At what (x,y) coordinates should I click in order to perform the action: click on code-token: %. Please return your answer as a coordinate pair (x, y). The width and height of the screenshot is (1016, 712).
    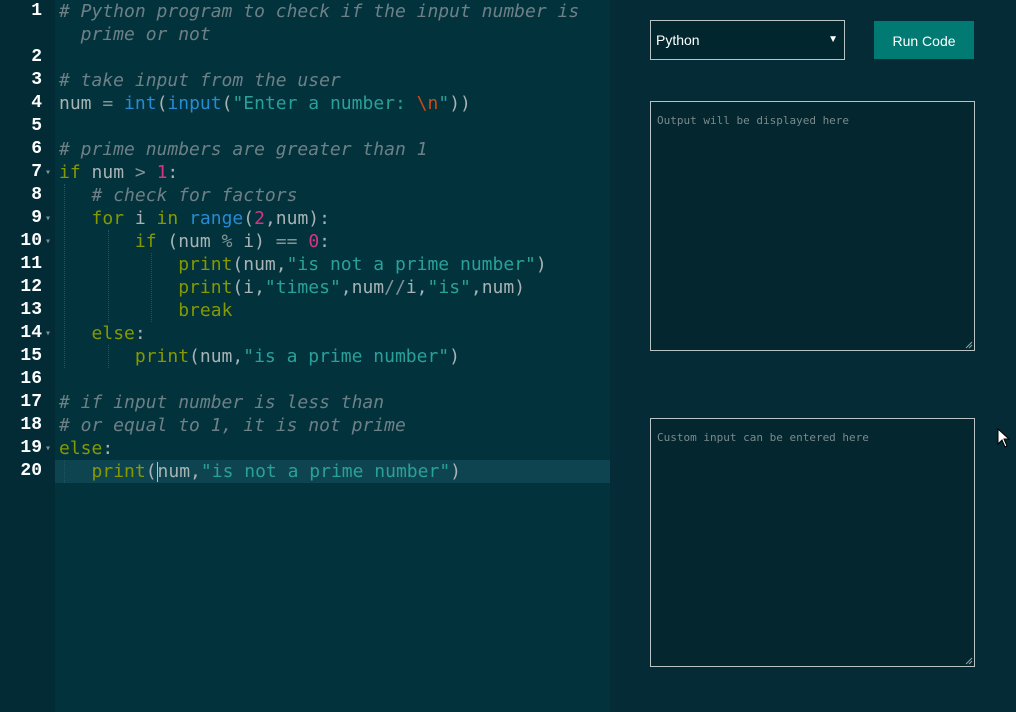
    Looking at the image, I should click on (227, 241).